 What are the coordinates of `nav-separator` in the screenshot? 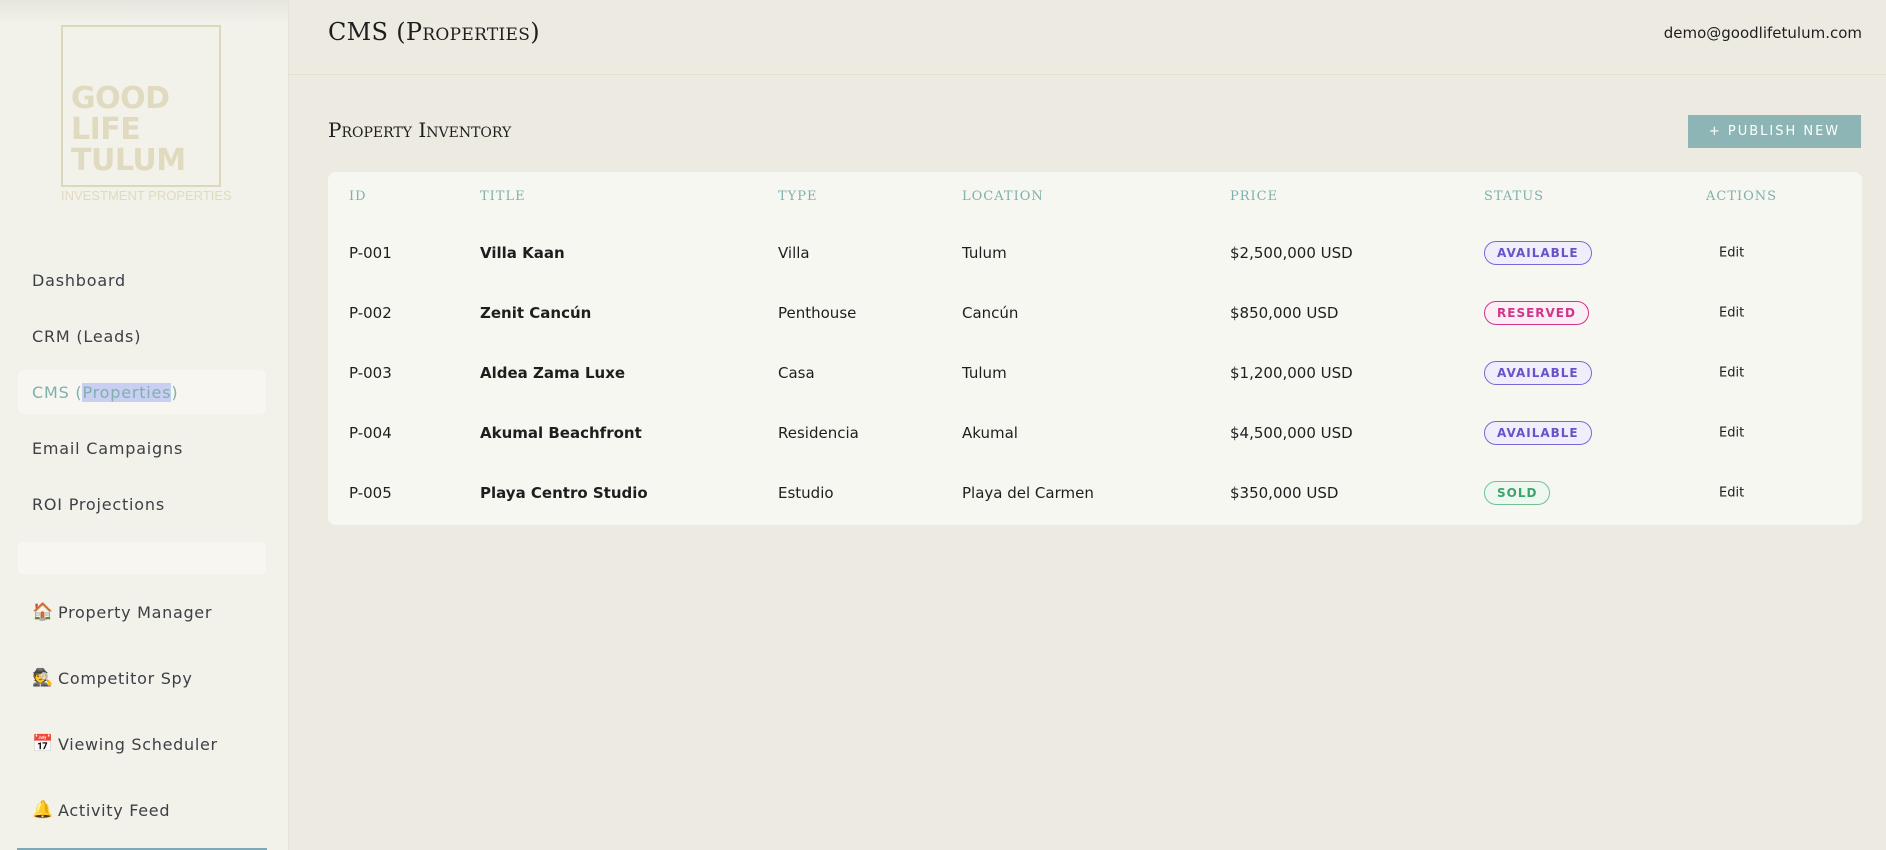 It's located at (142, 558).